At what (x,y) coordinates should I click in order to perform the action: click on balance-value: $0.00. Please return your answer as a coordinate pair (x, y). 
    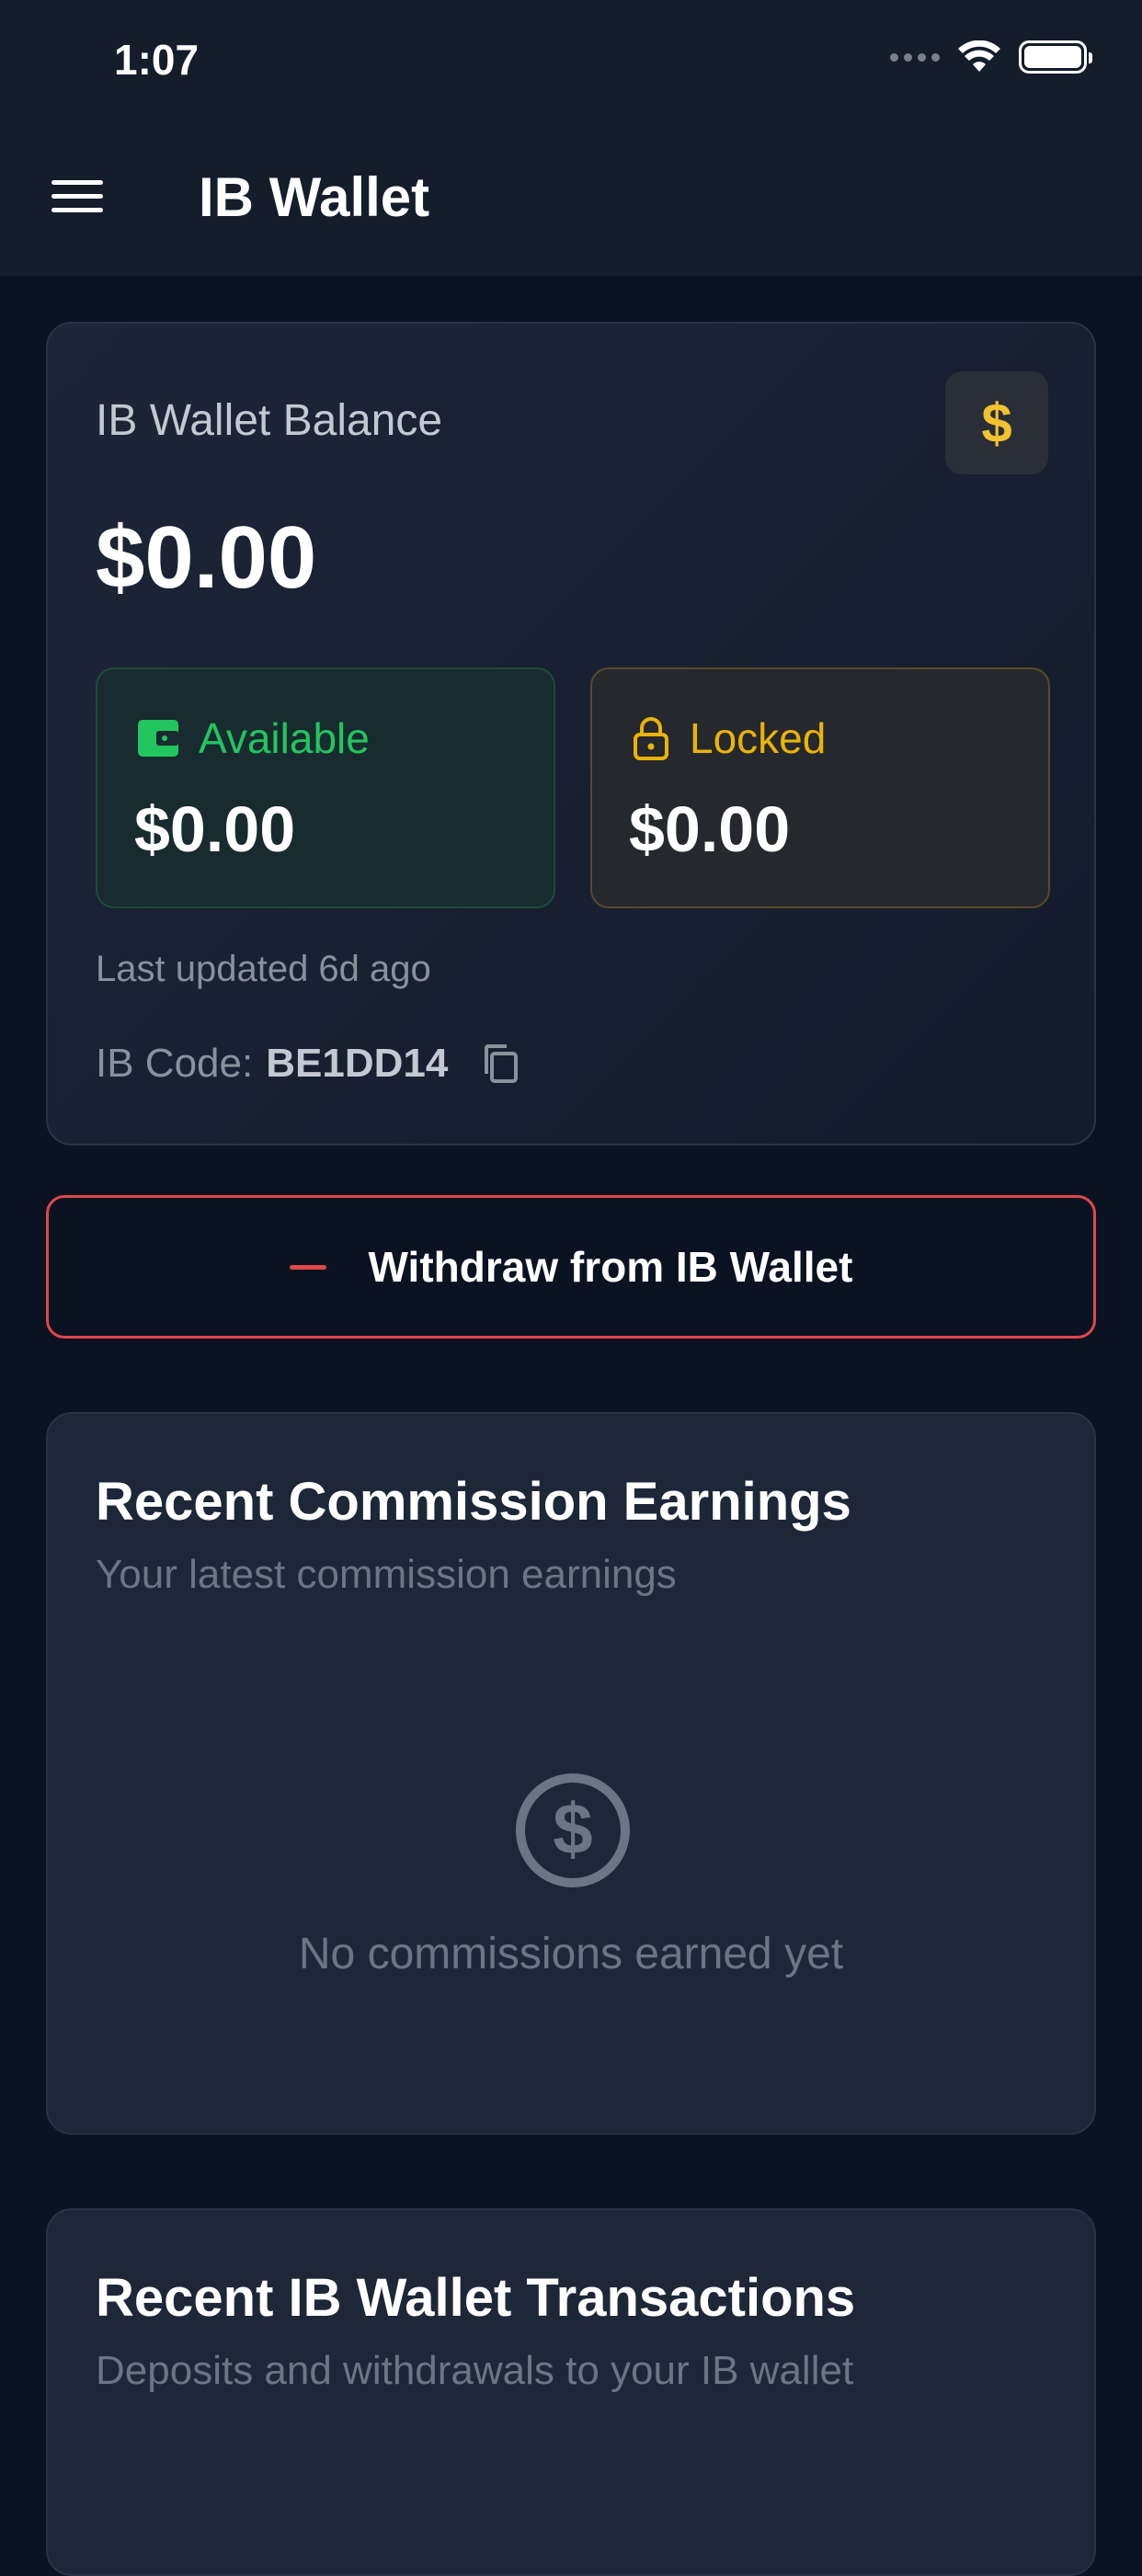
    Looking at the image, I should click on (206, 557).